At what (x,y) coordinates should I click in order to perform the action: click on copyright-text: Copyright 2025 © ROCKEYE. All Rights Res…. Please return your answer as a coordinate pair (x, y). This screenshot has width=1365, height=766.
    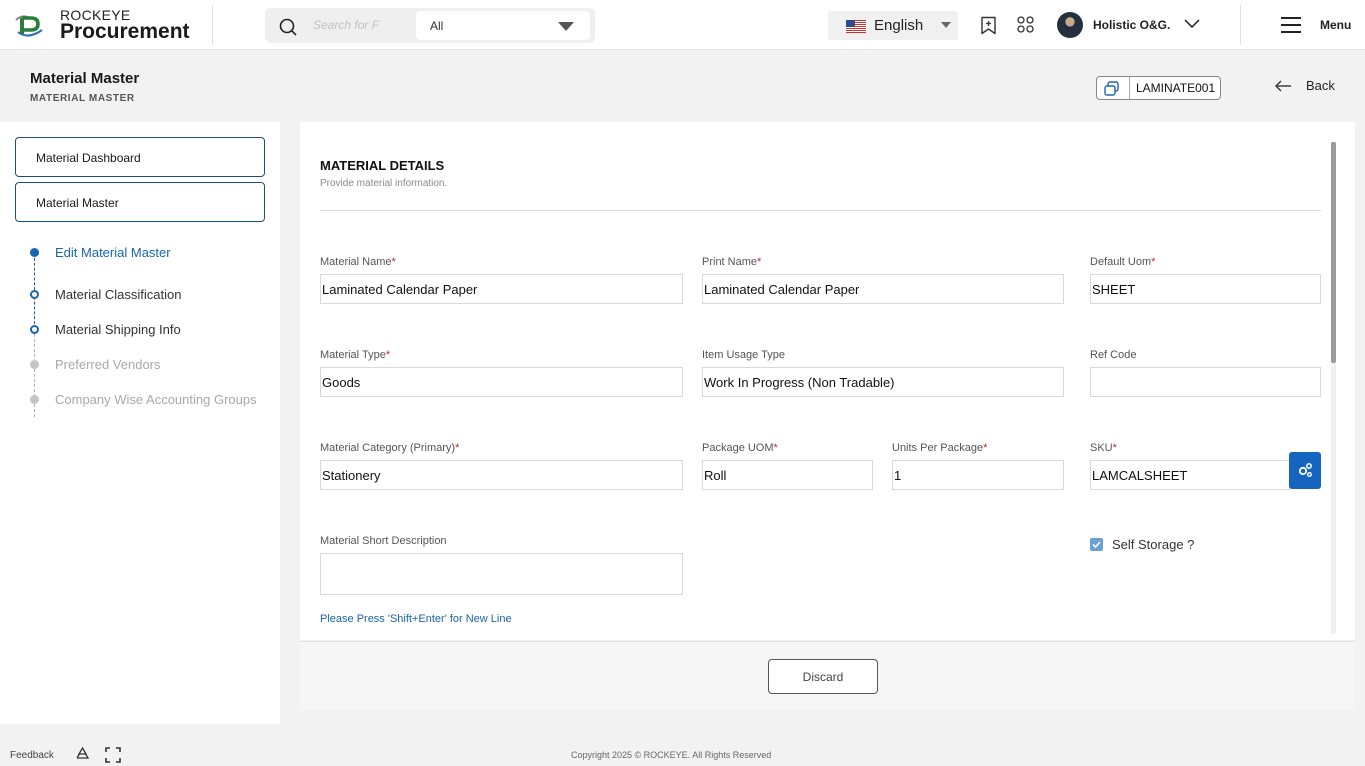
    Looking at the image, I should click on (671, 755).